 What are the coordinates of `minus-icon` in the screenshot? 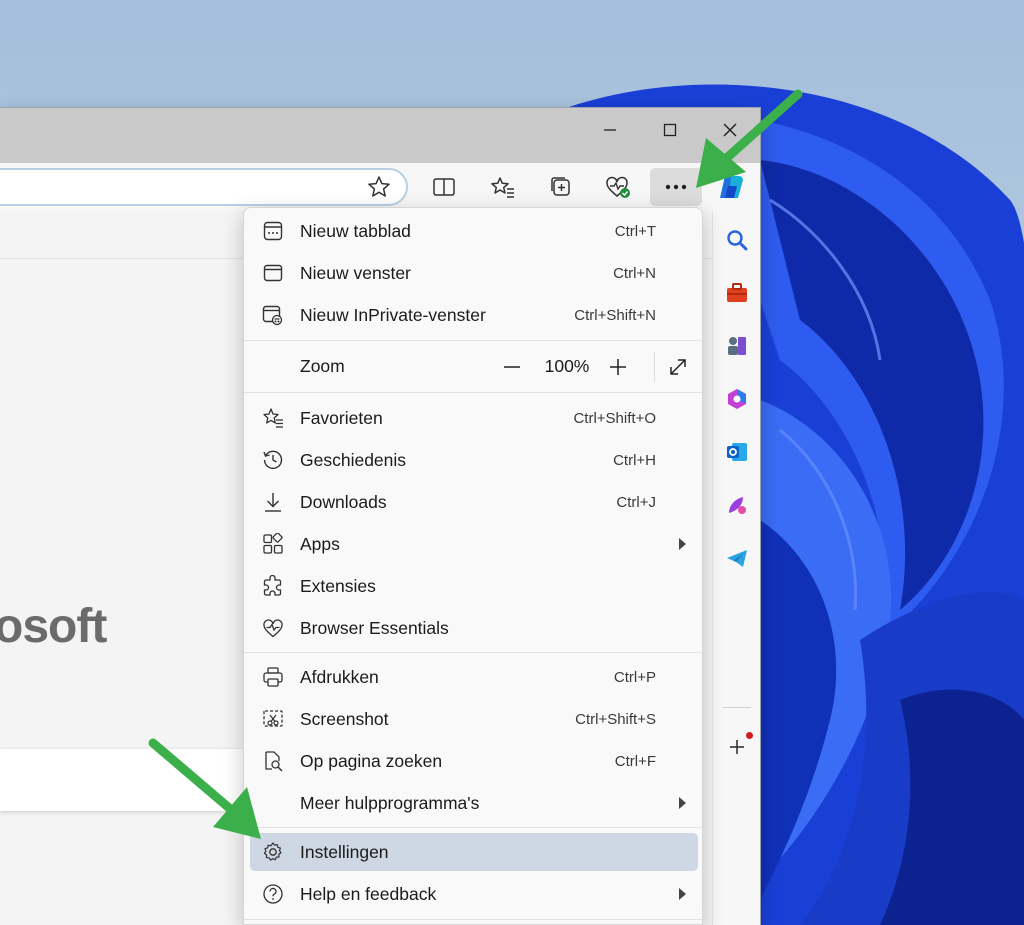 It's located at (512, 367).